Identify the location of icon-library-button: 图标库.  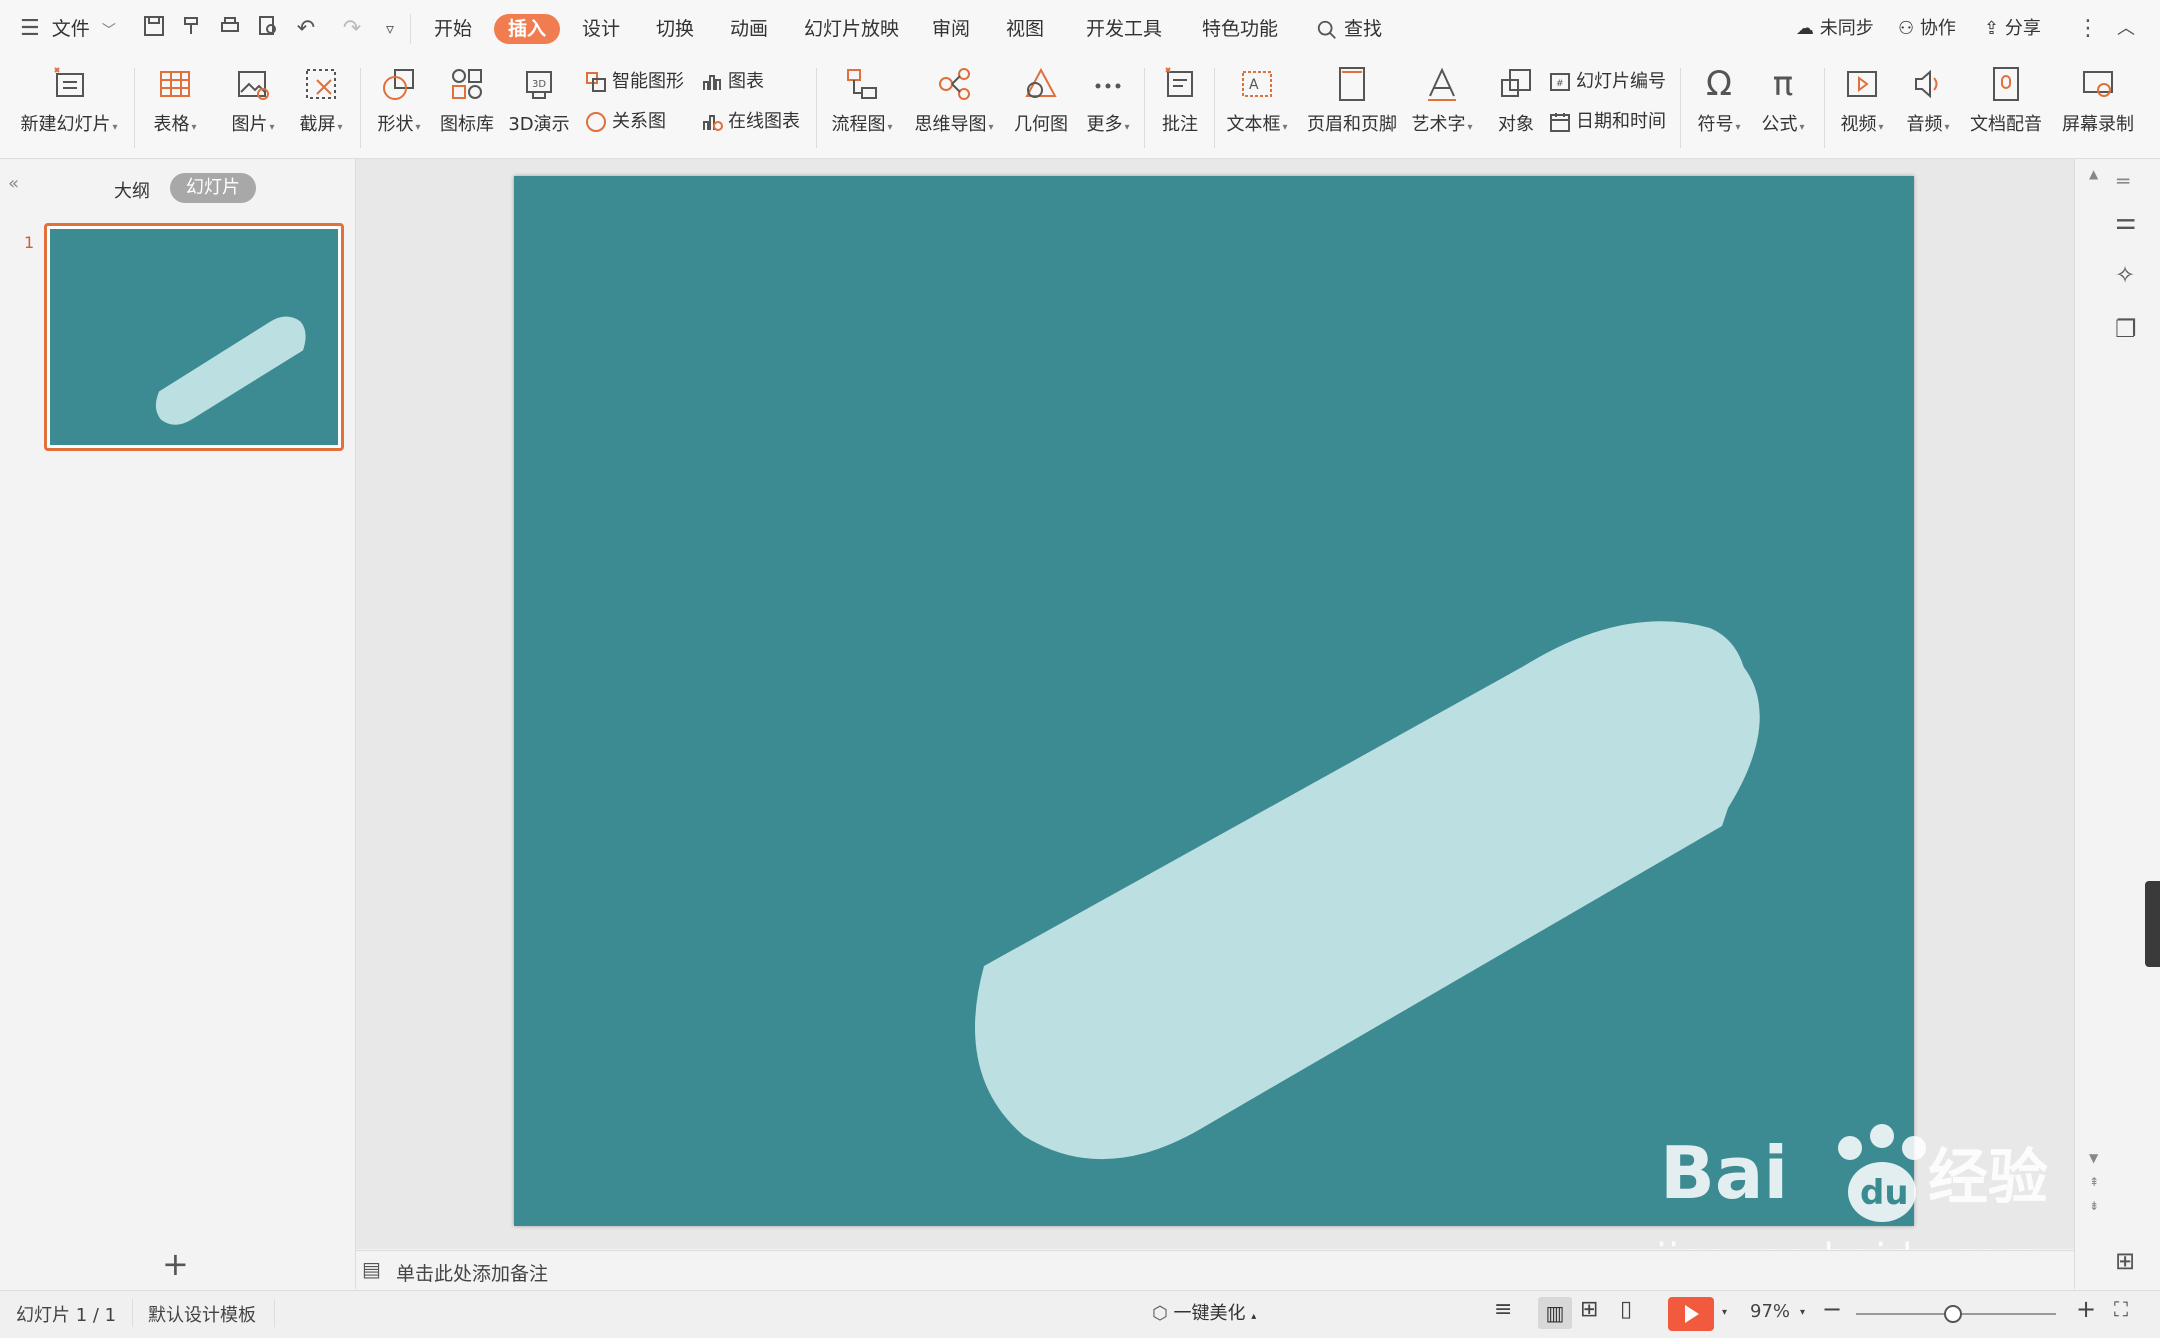
(467, 108).